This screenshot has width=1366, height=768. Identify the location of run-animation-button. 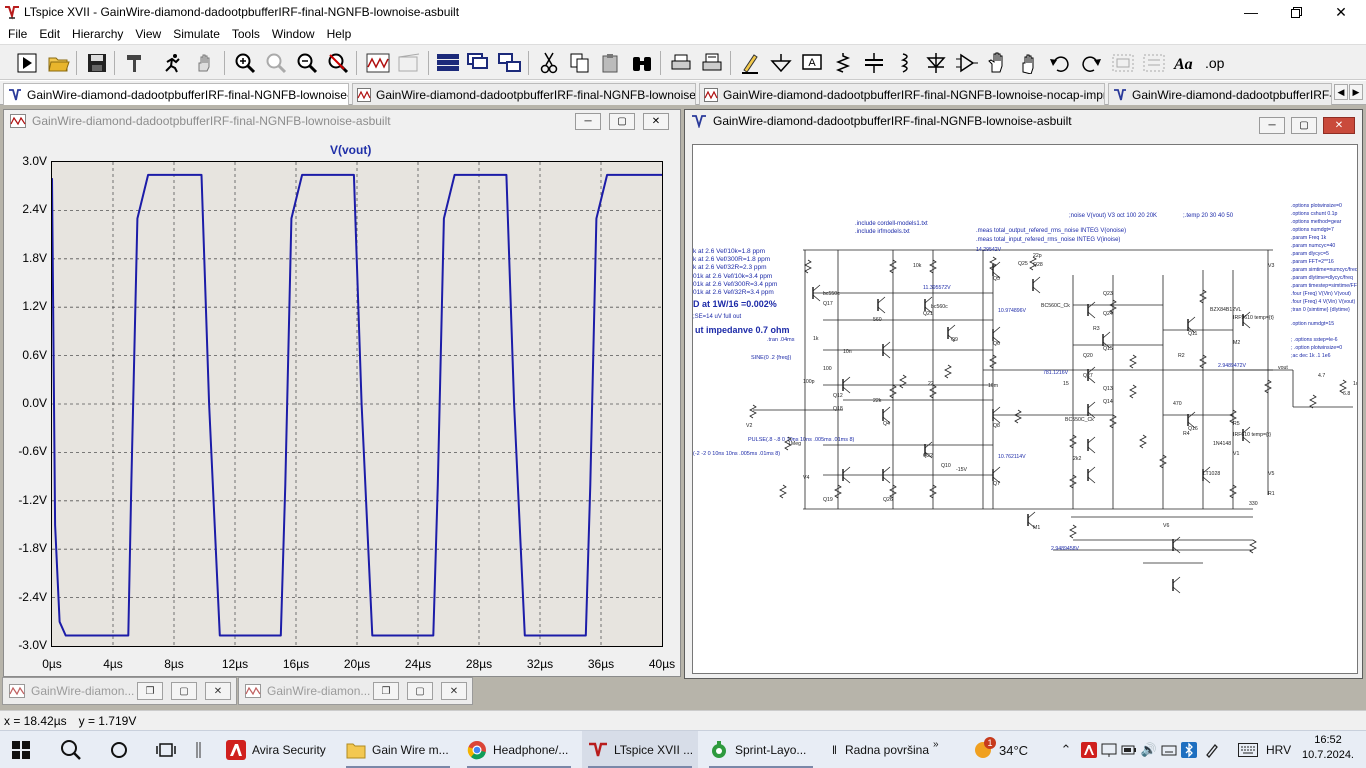
(173, 63).